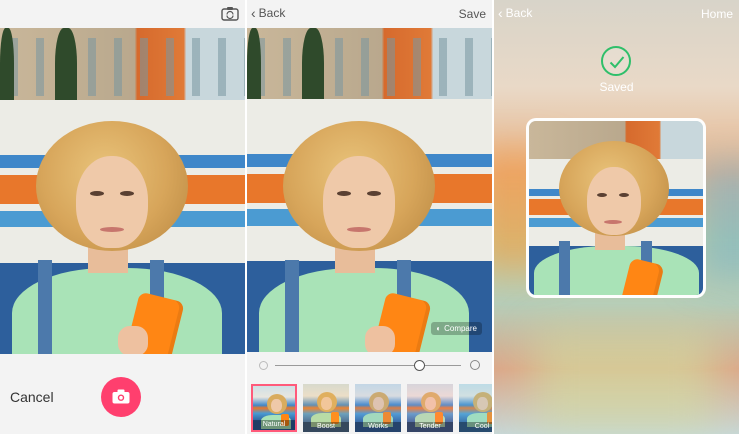 The height and width of the screenshot is (434, 739). What do you see at coordinates (274, 408) in the screenshot?
I see `filter-item: Natural` at bounding box center [274, 408].